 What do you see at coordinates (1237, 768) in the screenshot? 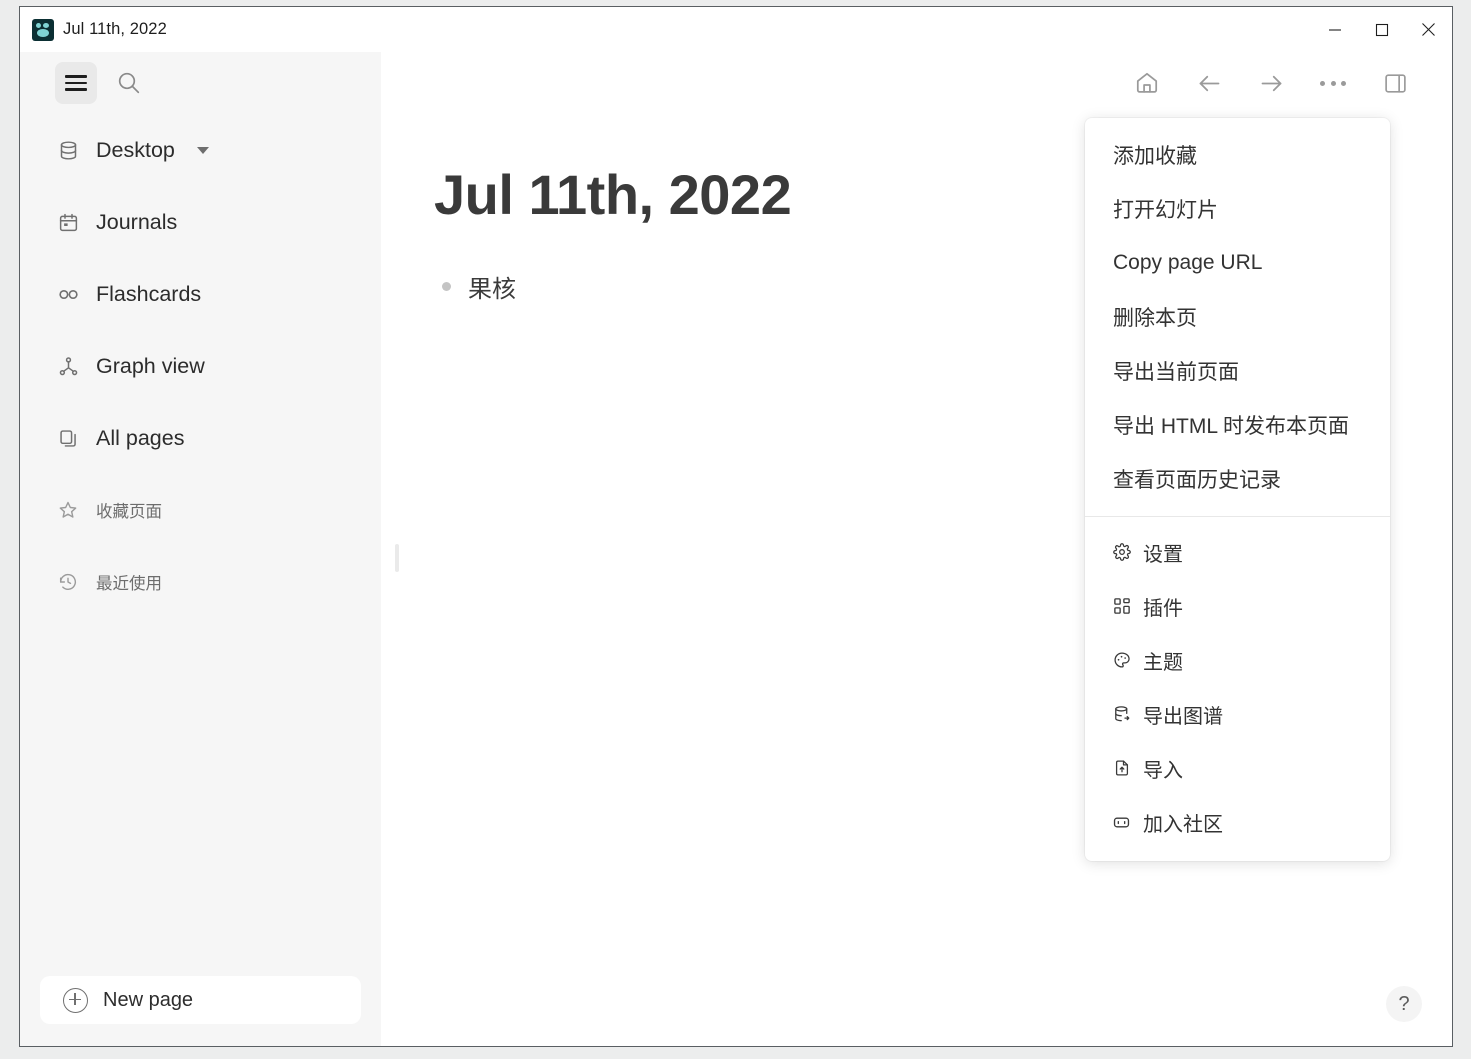
I see `menu-item-import: 导入` at bounding box center [1237, 768].